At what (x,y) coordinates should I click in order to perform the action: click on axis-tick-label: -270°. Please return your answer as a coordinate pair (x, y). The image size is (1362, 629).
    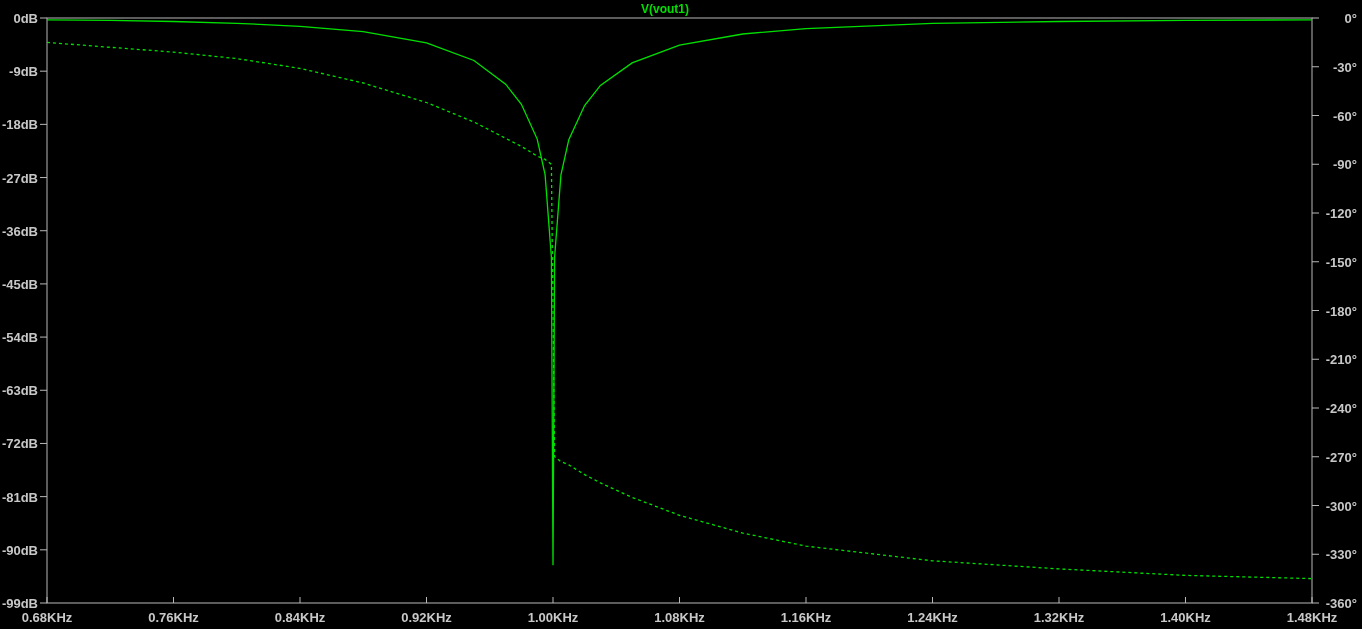
    Looking at the image, I should click on (1341, 457).